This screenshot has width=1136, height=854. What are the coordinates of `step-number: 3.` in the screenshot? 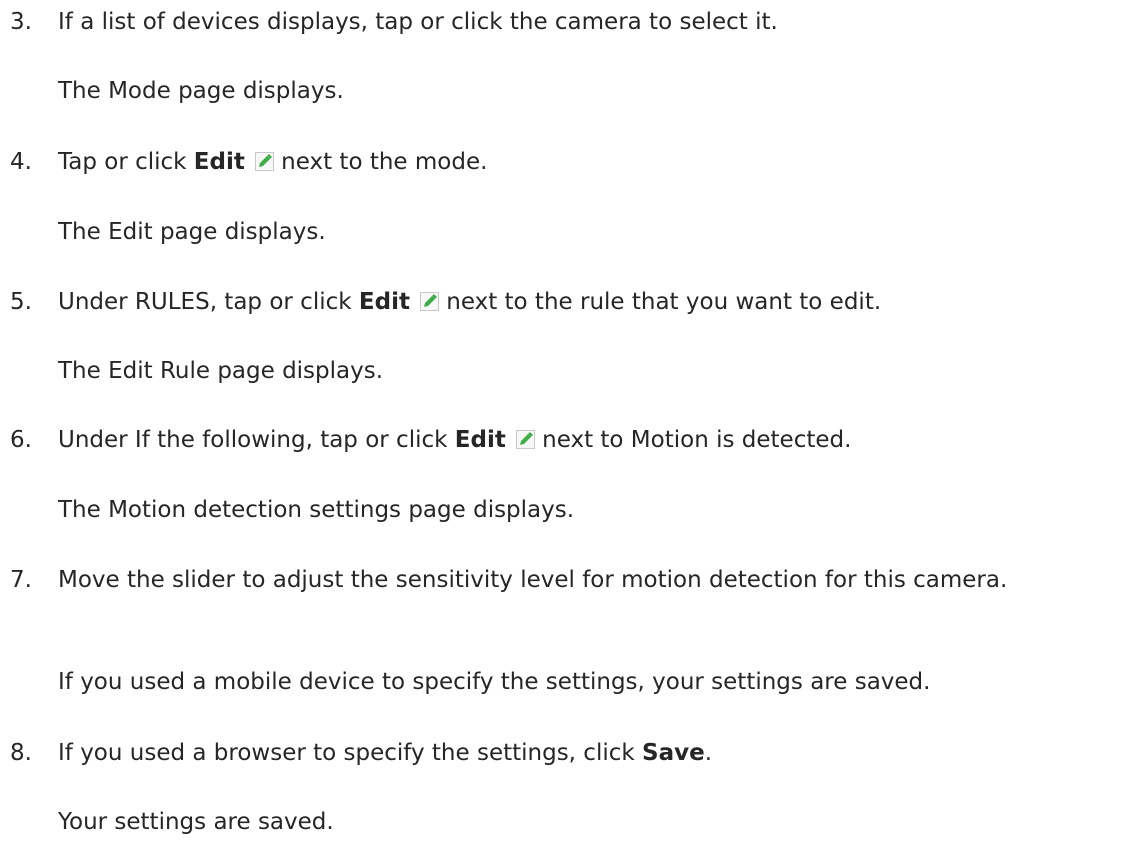 It's located at (21, 22).